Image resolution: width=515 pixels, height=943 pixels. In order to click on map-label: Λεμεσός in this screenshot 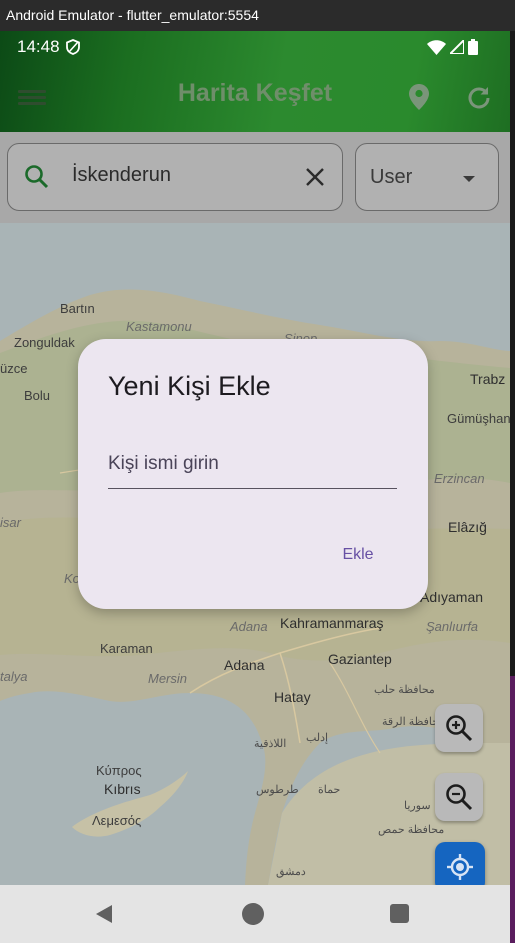, I will do `click(117, 820)`.